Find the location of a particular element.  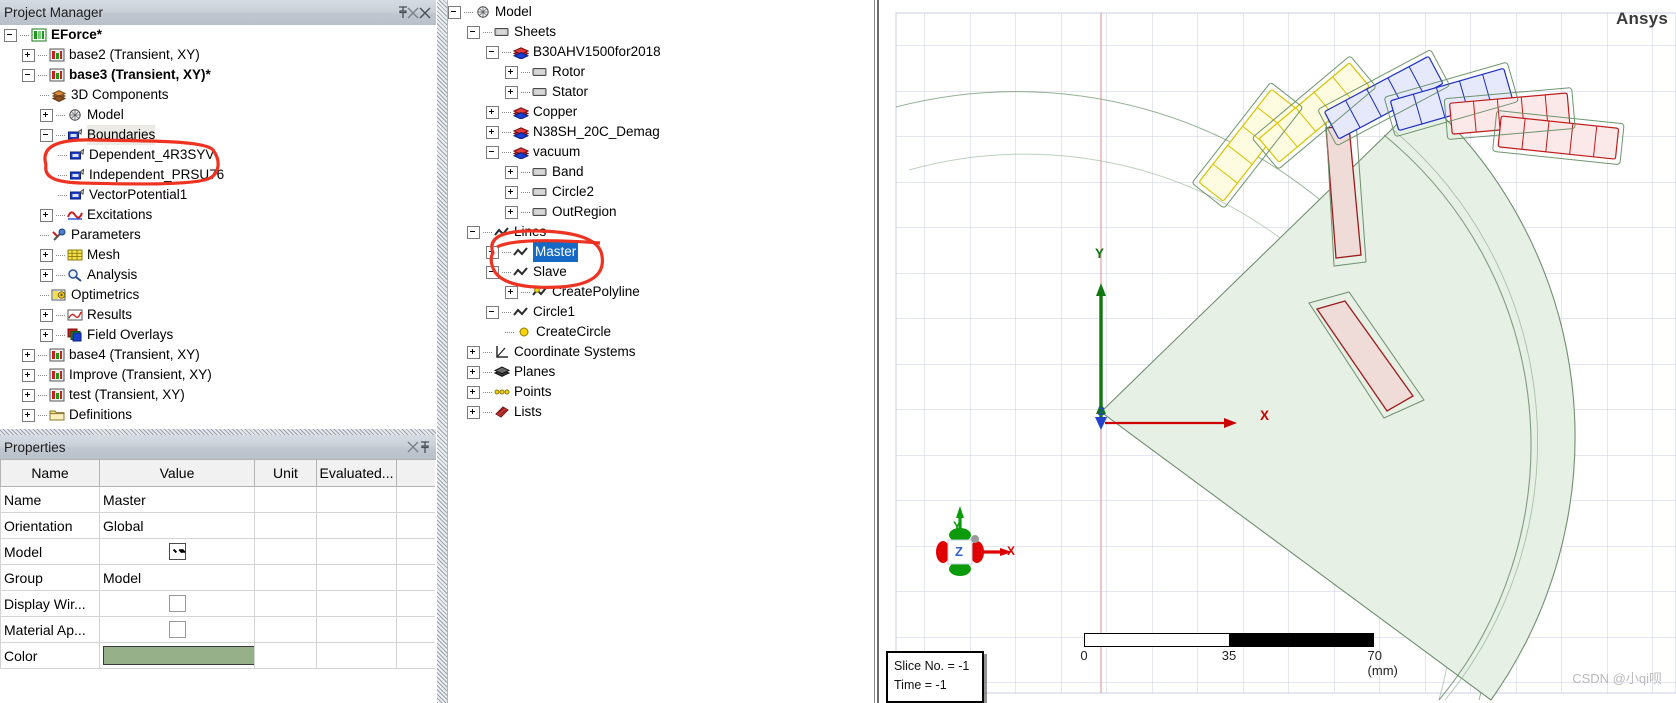

tree-item-field-overlays: Field Overlays is located at coordinates (218, 335).